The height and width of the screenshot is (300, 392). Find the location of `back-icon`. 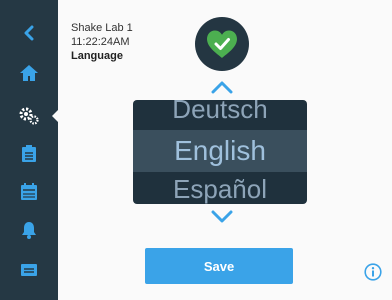

back-icon is located at coordinates (29, 33).